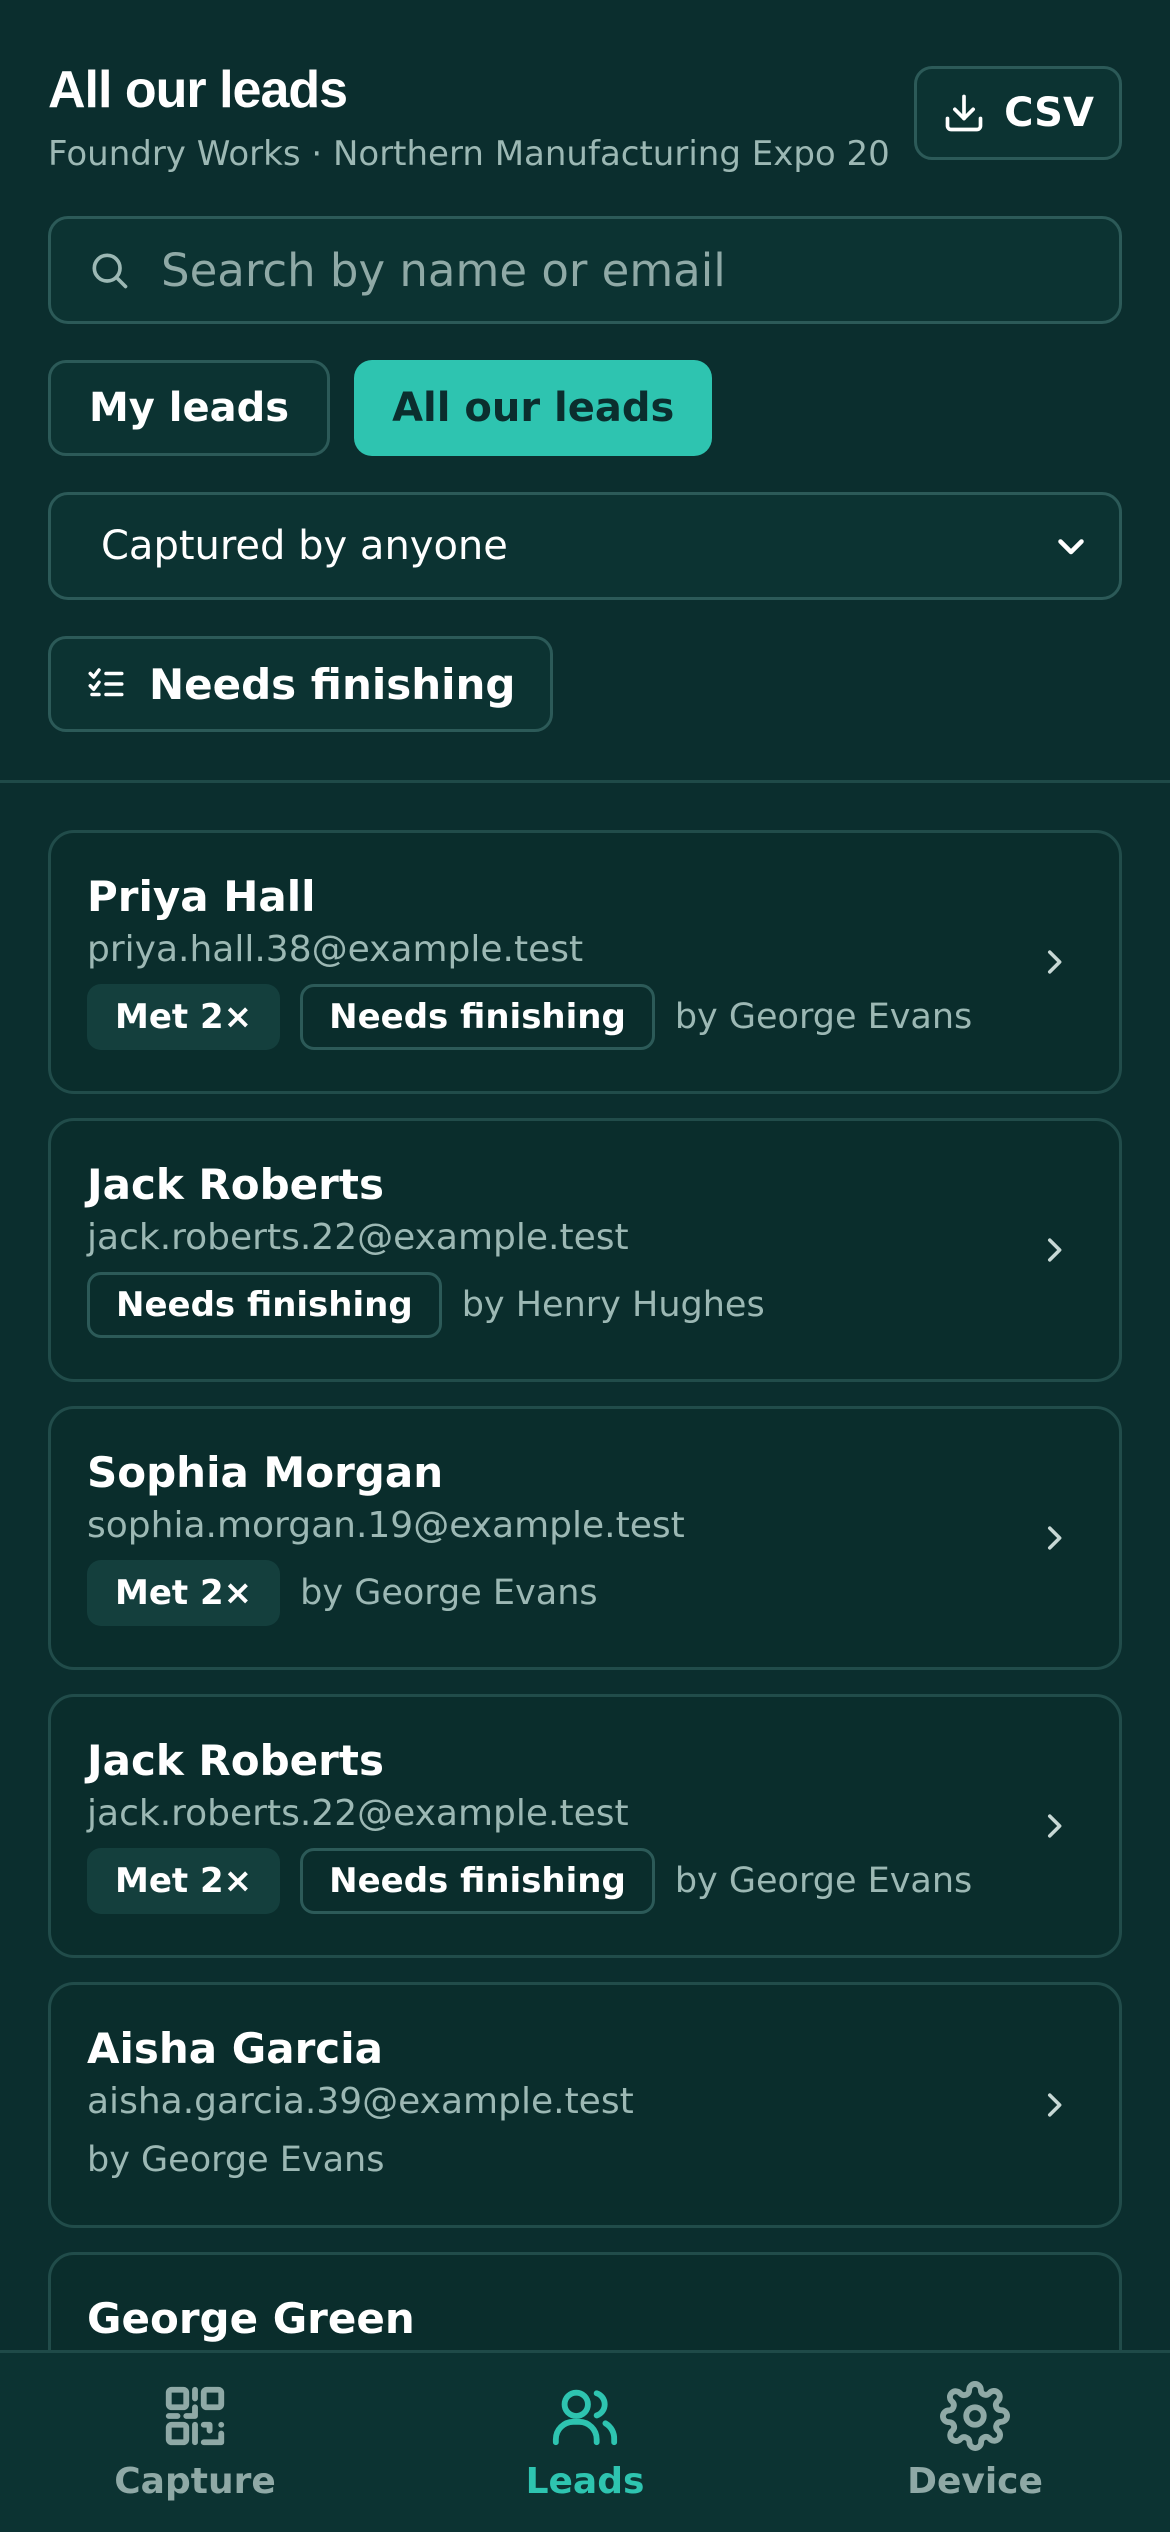 The height and width of the screenshot is (2532, 1170). What do you see at coordinates (332, 684) in the screenshot?
I see `needs-finishing-label: Needs finishing` at bounding box center [332, 684].